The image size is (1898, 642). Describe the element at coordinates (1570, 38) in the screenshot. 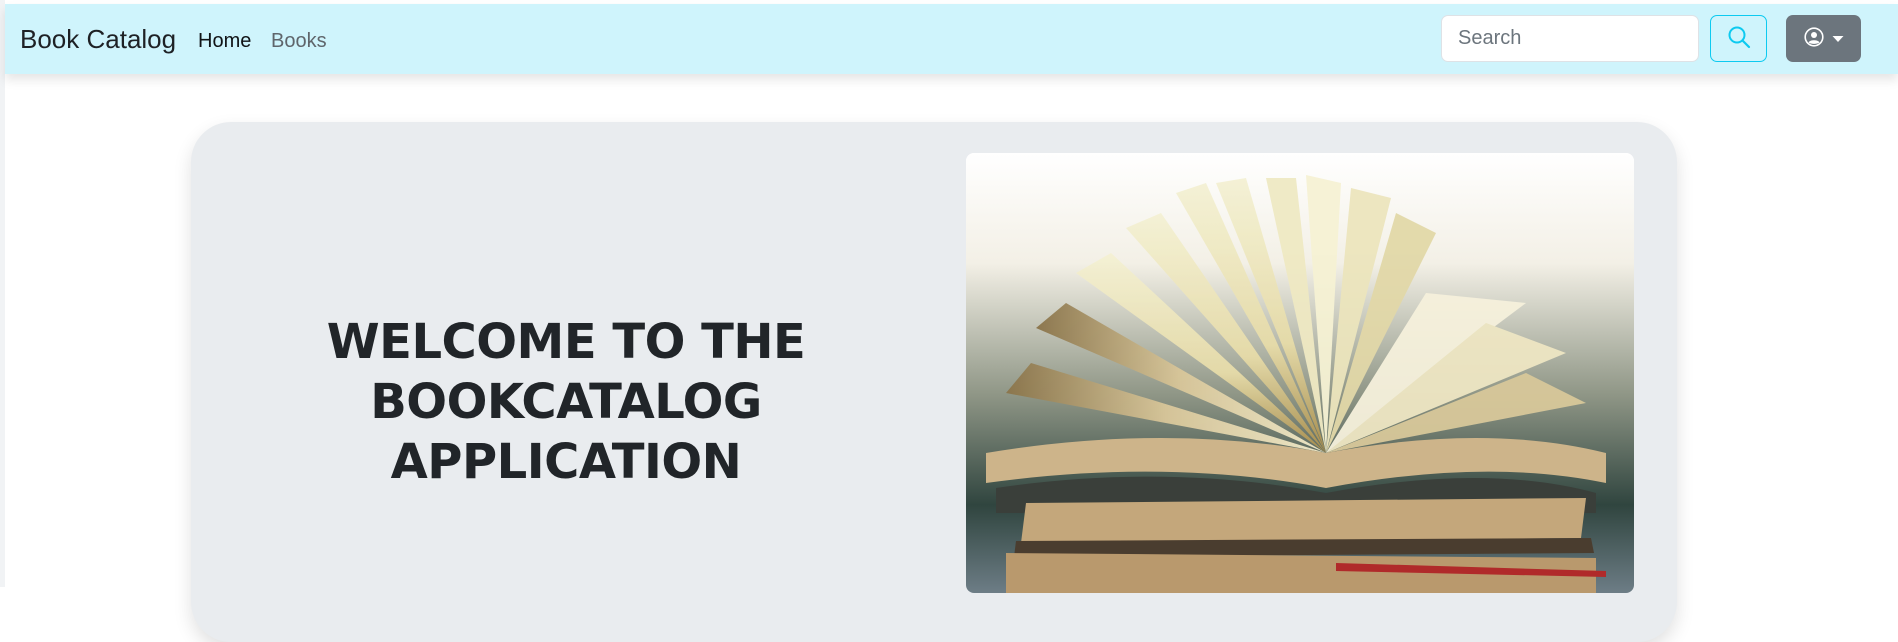

I see `search-input` at that location.